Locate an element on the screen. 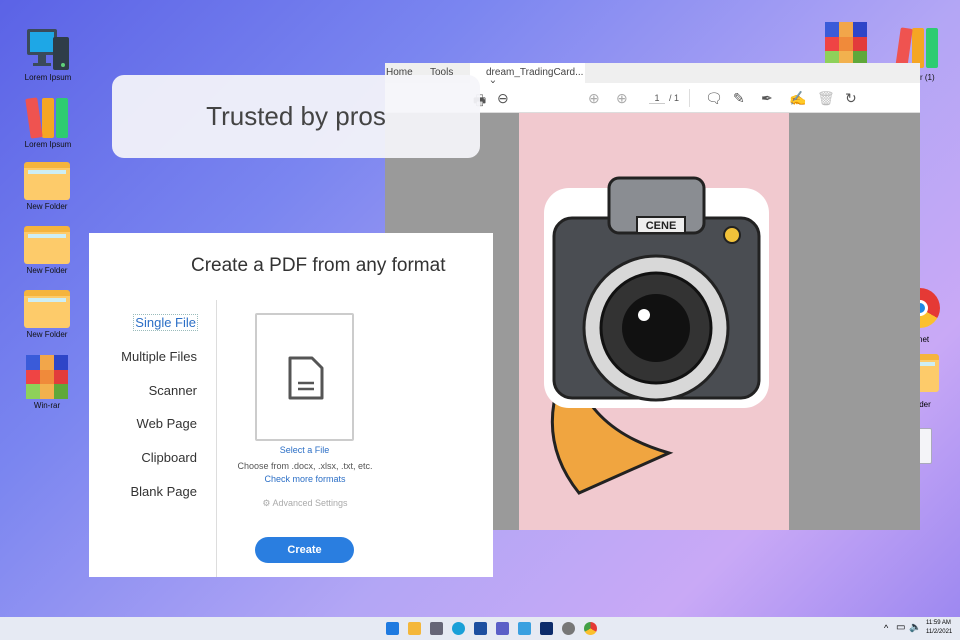  trusted-banner: Trusted by pros is located at coordinates (296, 116).